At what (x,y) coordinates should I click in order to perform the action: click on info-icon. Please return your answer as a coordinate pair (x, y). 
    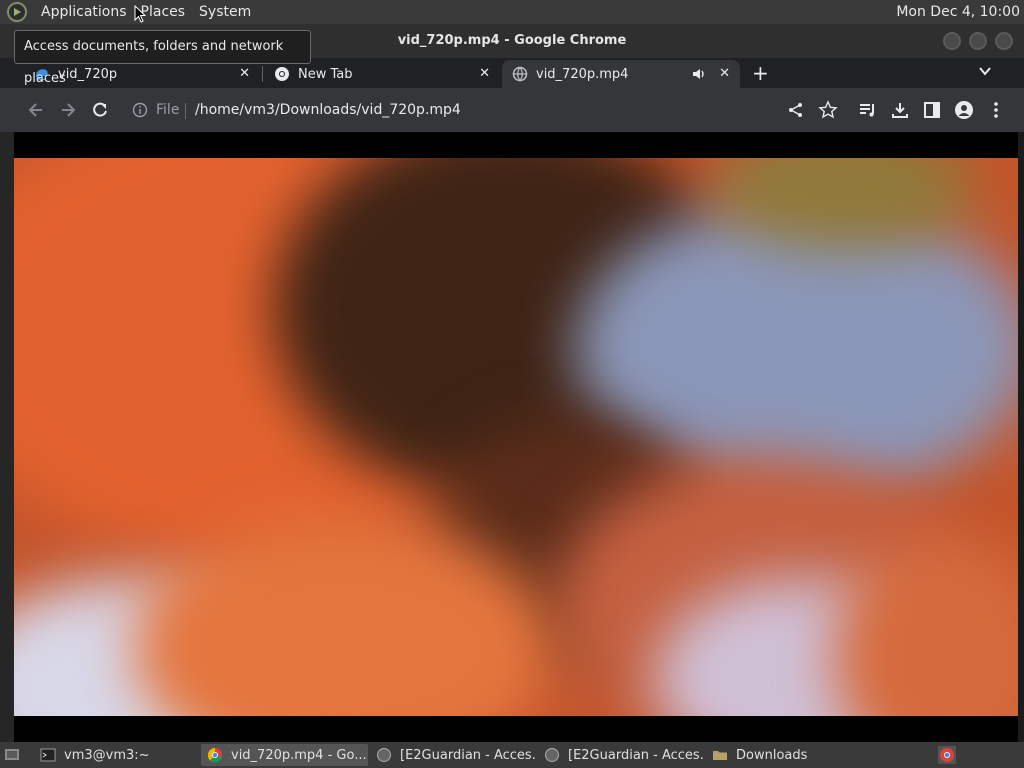
    Looking at the image, I should click on (140, 110).